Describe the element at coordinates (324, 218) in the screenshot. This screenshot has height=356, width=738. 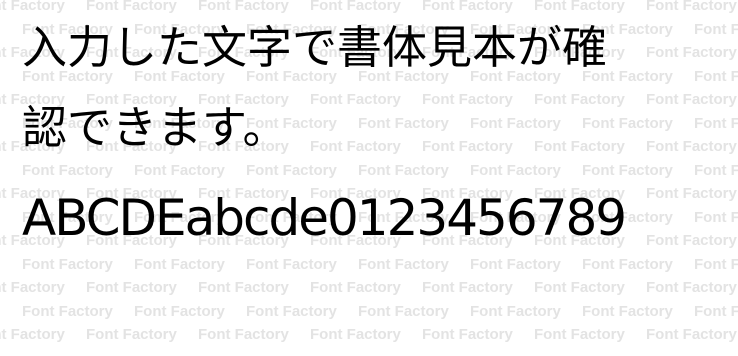
I see `sample-text-line-3: ABCDEabcde0123456789` at that location.